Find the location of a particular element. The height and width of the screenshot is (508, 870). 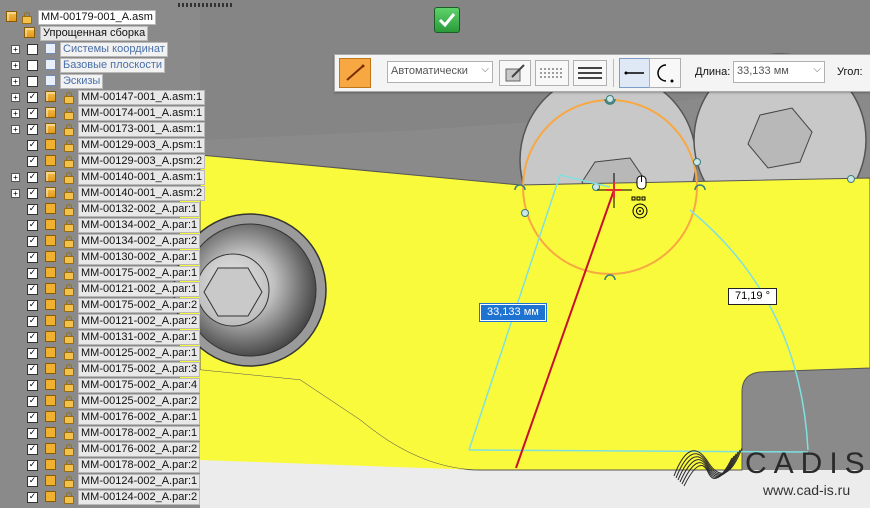

tree-root: MM-00179-001_A.asm is located at coordinates (100, 17).